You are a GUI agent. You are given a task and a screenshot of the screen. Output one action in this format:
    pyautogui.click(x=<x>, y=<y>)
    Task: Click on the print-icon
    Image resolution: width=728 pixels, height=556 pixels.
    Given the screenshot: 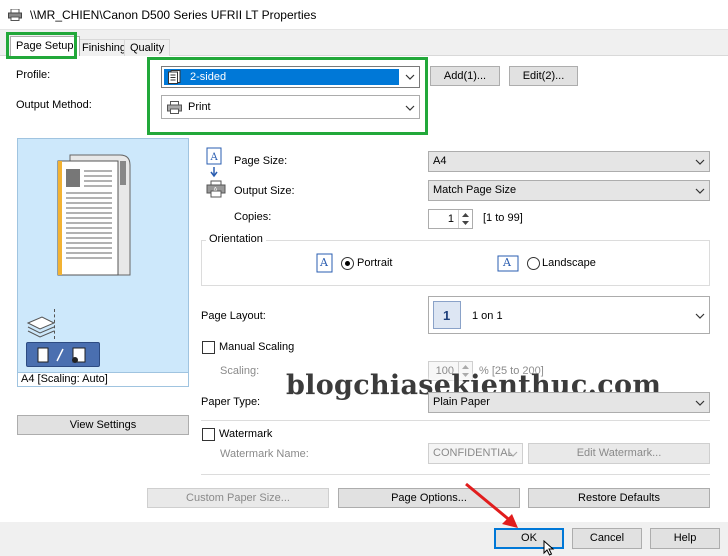 What is the action you would take?
    pyautogui.click(x=174, y=107)
    